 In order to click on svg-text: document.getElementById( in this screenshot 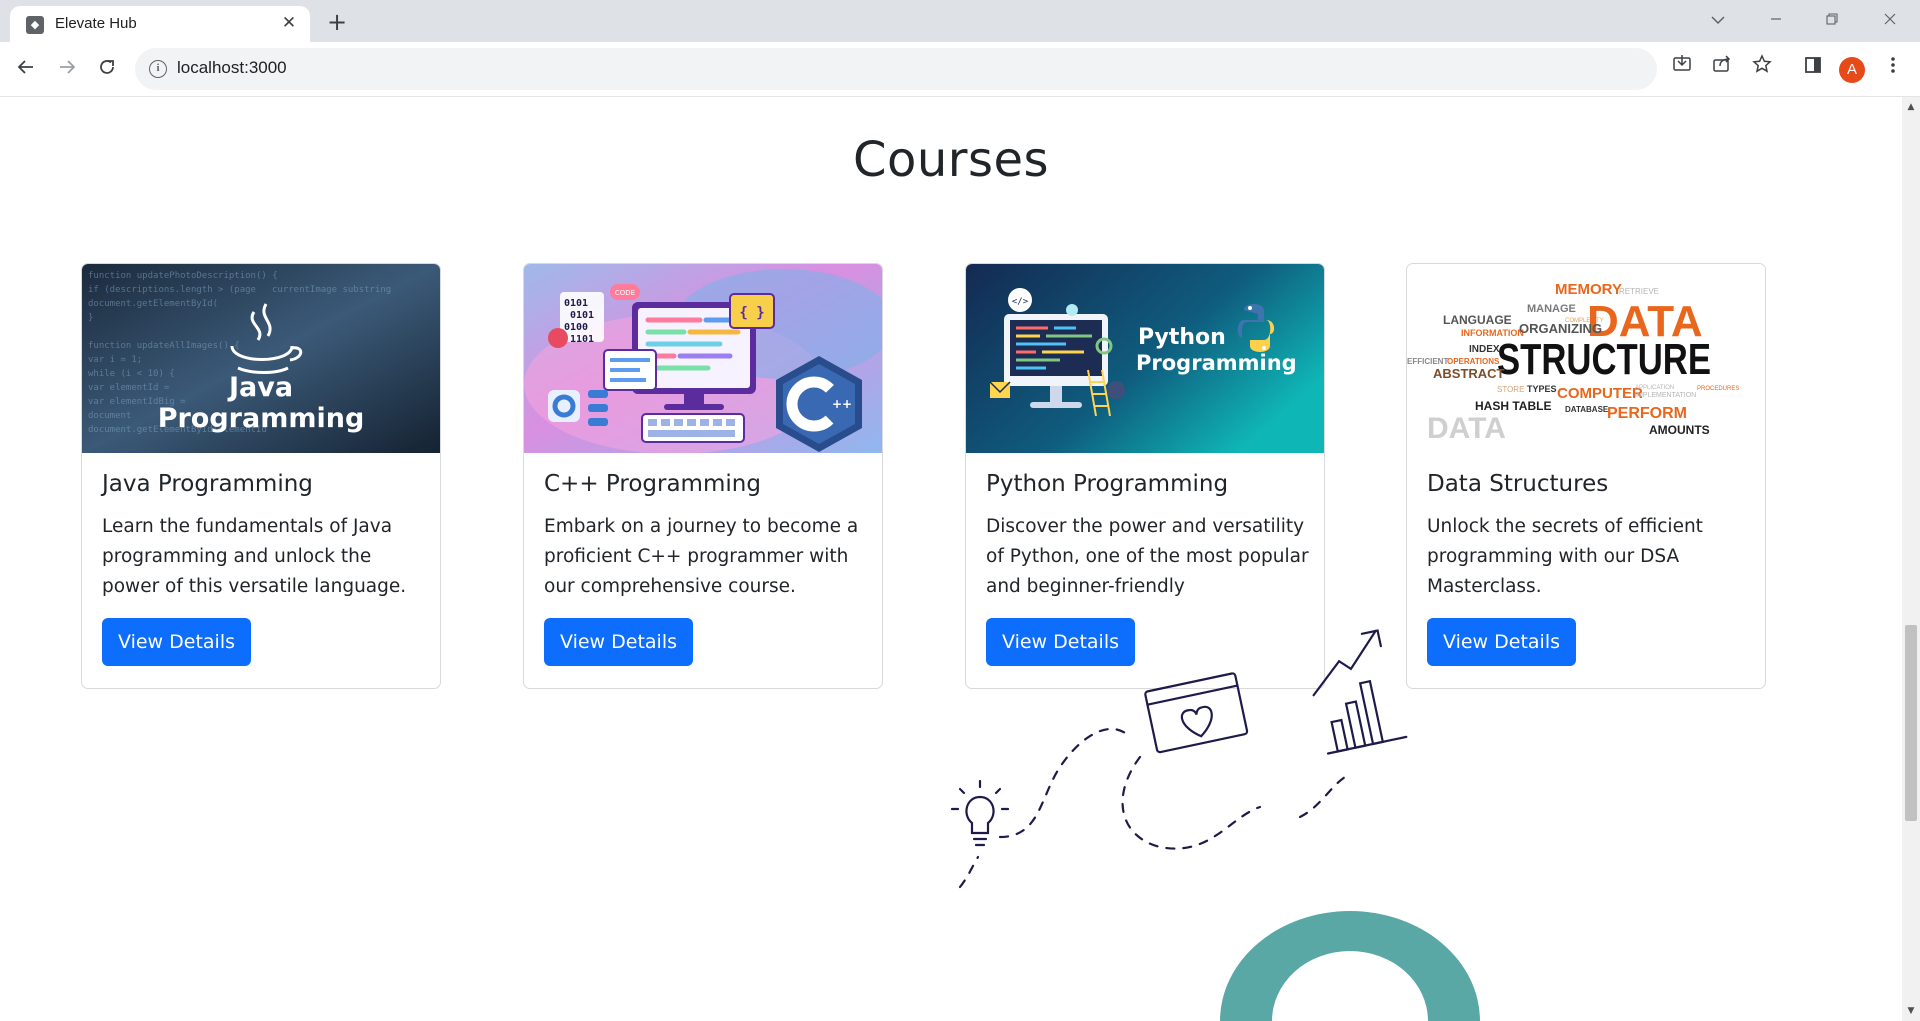, I will do `click(153, 304)`.